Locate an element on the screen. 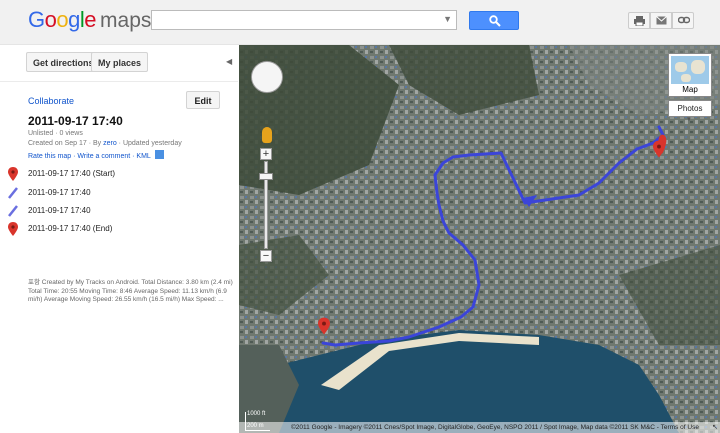 The image size is (720, 433). map-actions: Rate this map · Write a comment · KML is located at coordinates (96, 155).